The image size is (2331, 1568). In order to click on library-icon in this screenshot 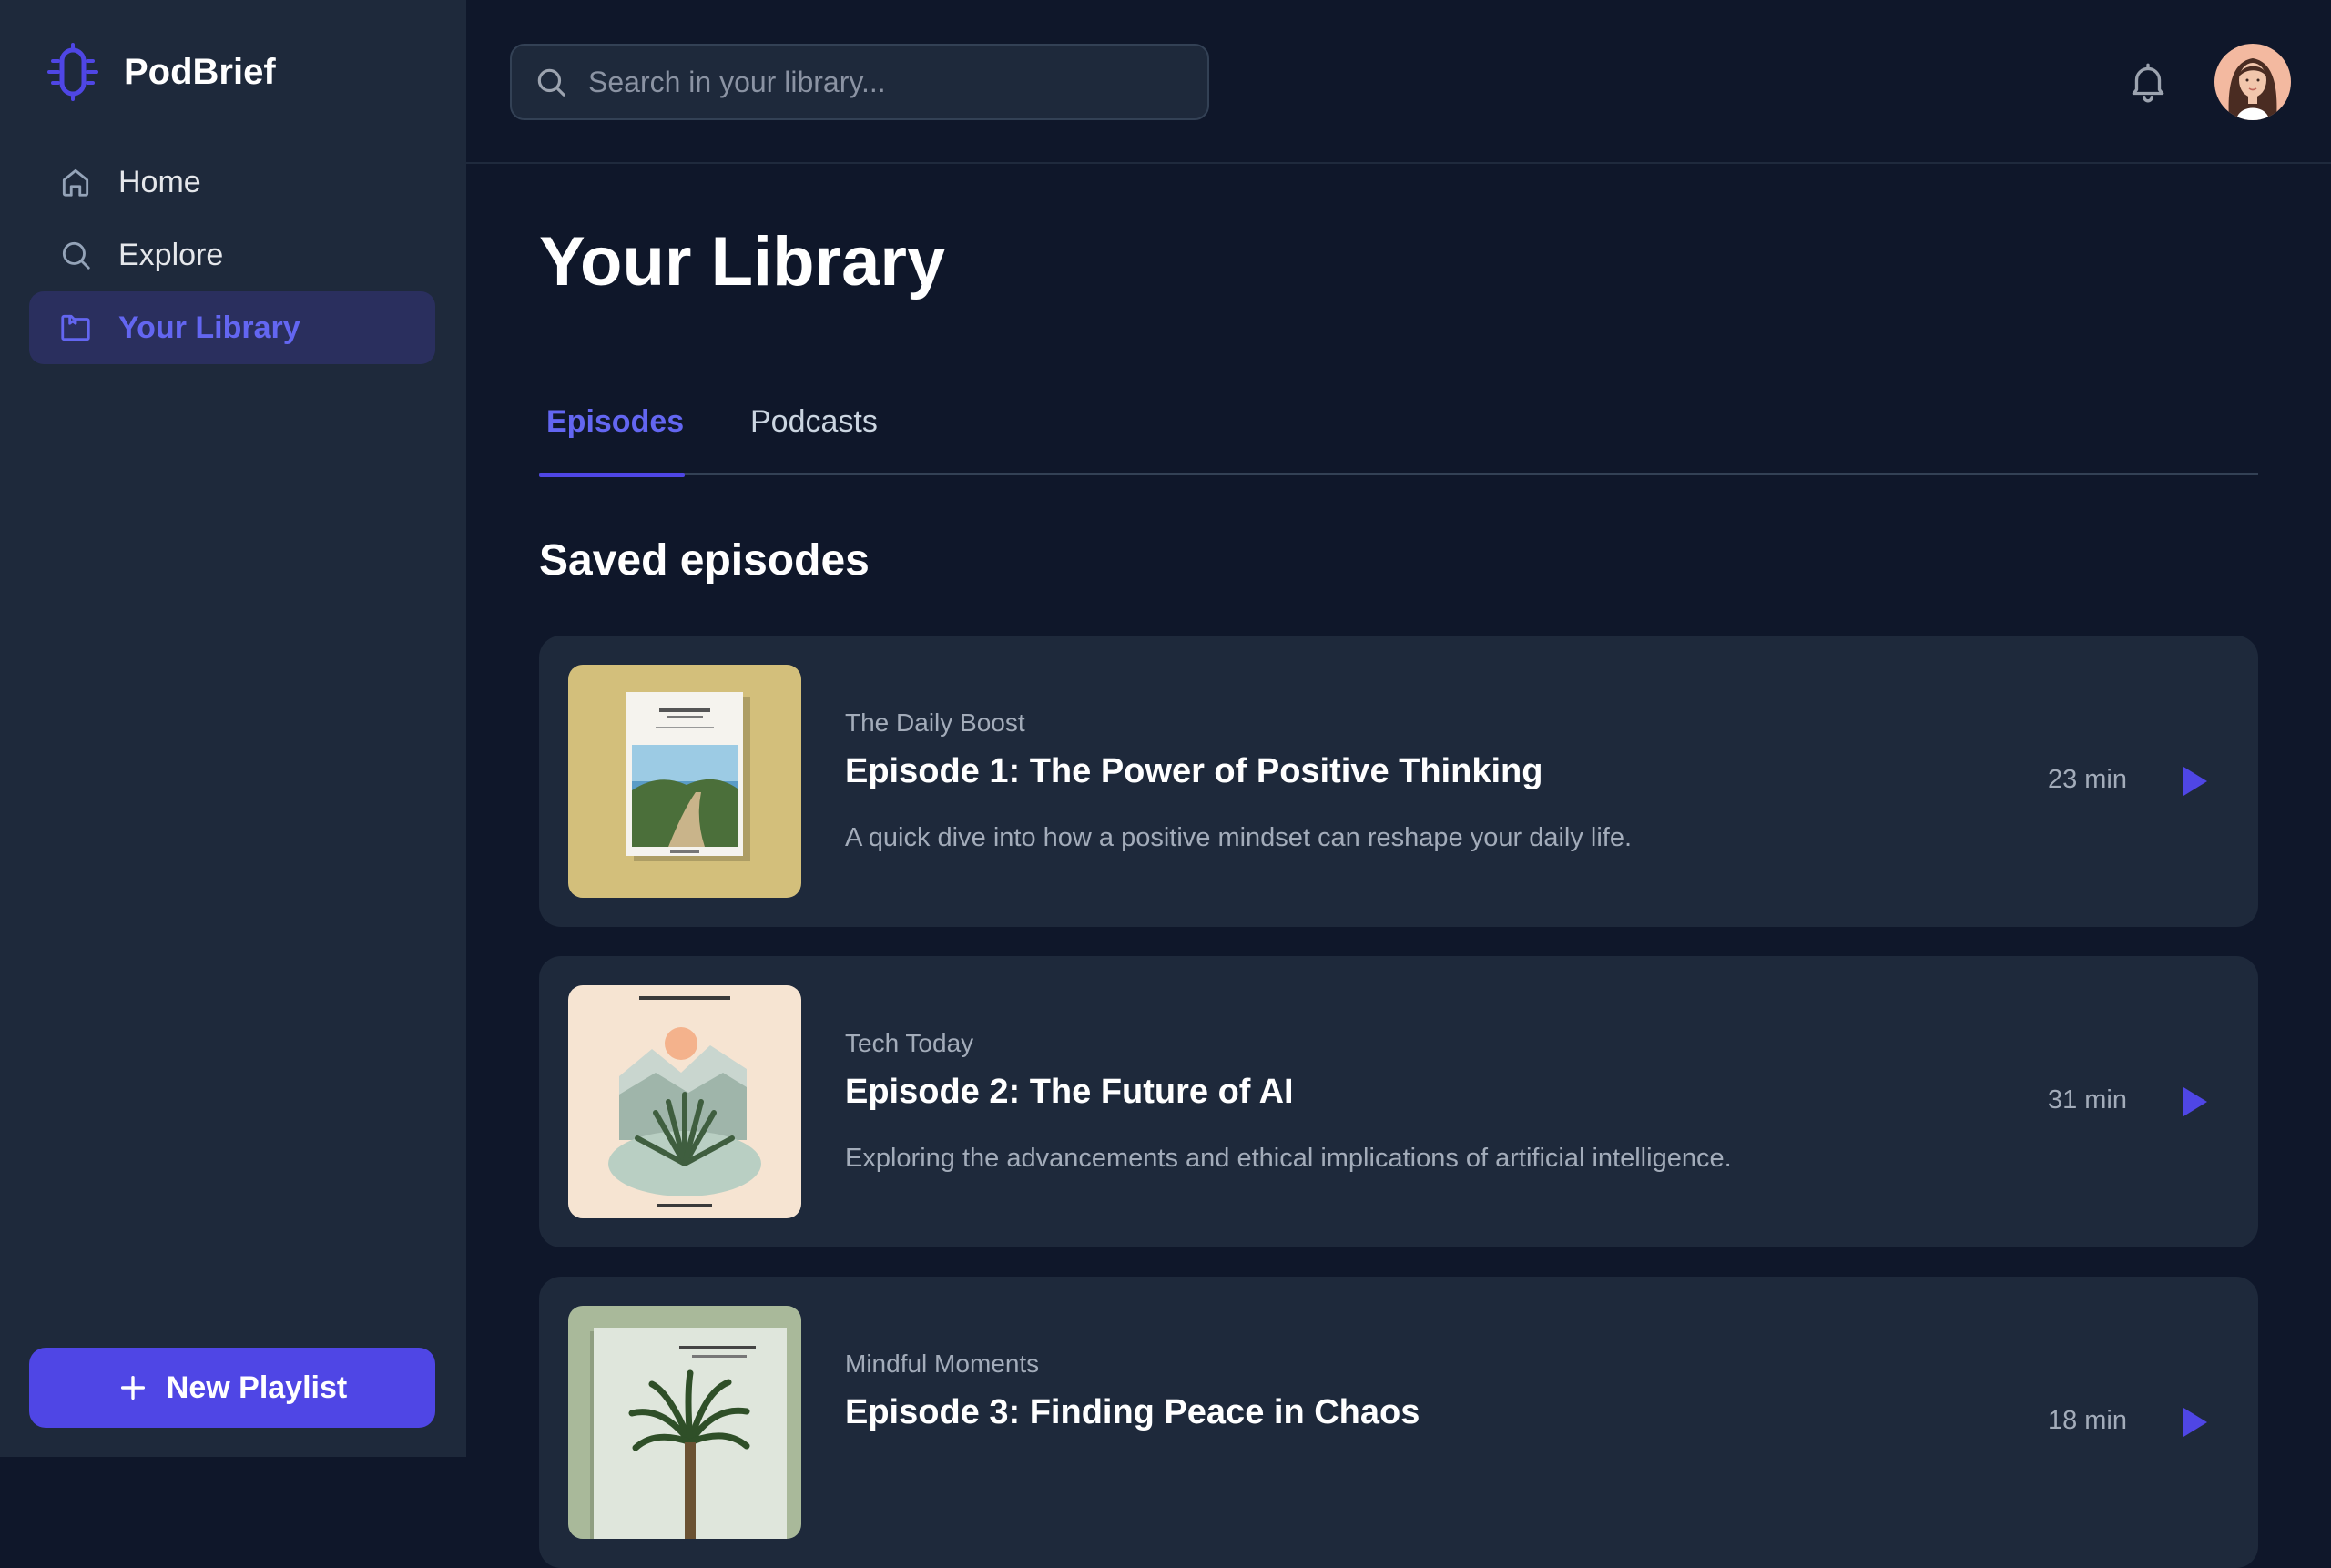, I will do `click(75, 327)`.